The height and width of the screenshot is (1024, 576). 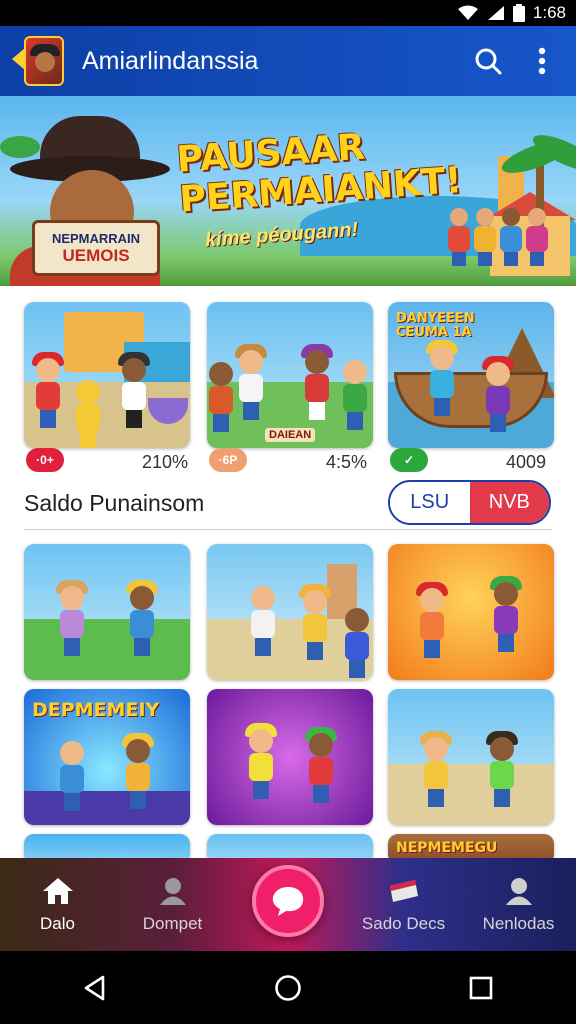 What do you see at coordinates (471, 375) in the screenshot?
I see `game-card-3: DANYEEEN CEUMA 1A` at bounding box center [471, 375].